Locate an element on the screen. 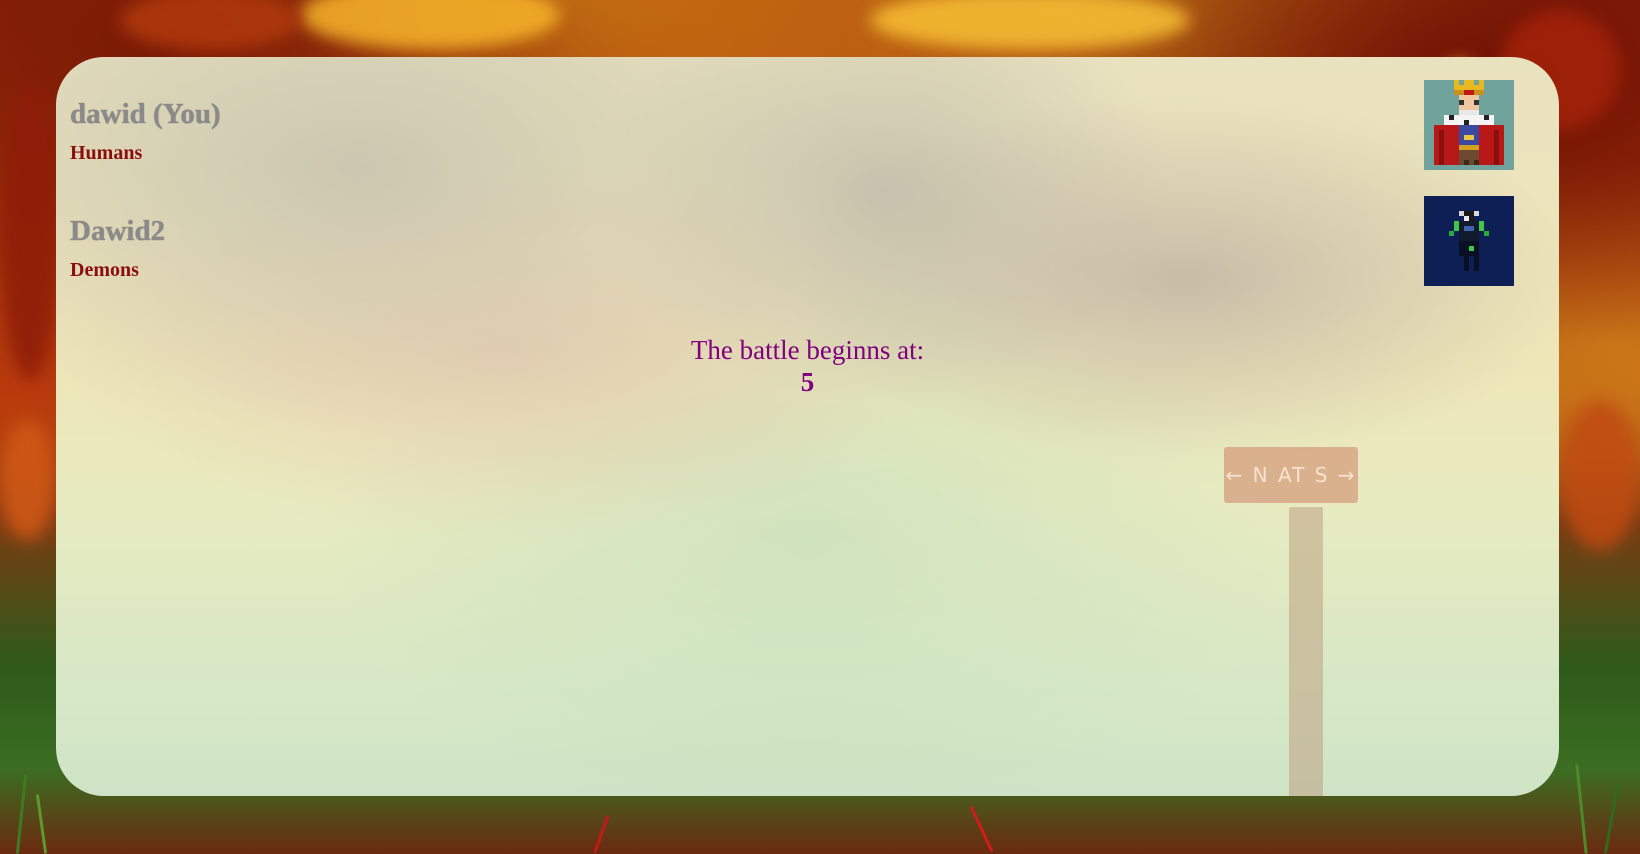 The width and height of the screenshot is (1640, 854). demon-knight-icon is located at coordinates (1469, 241).